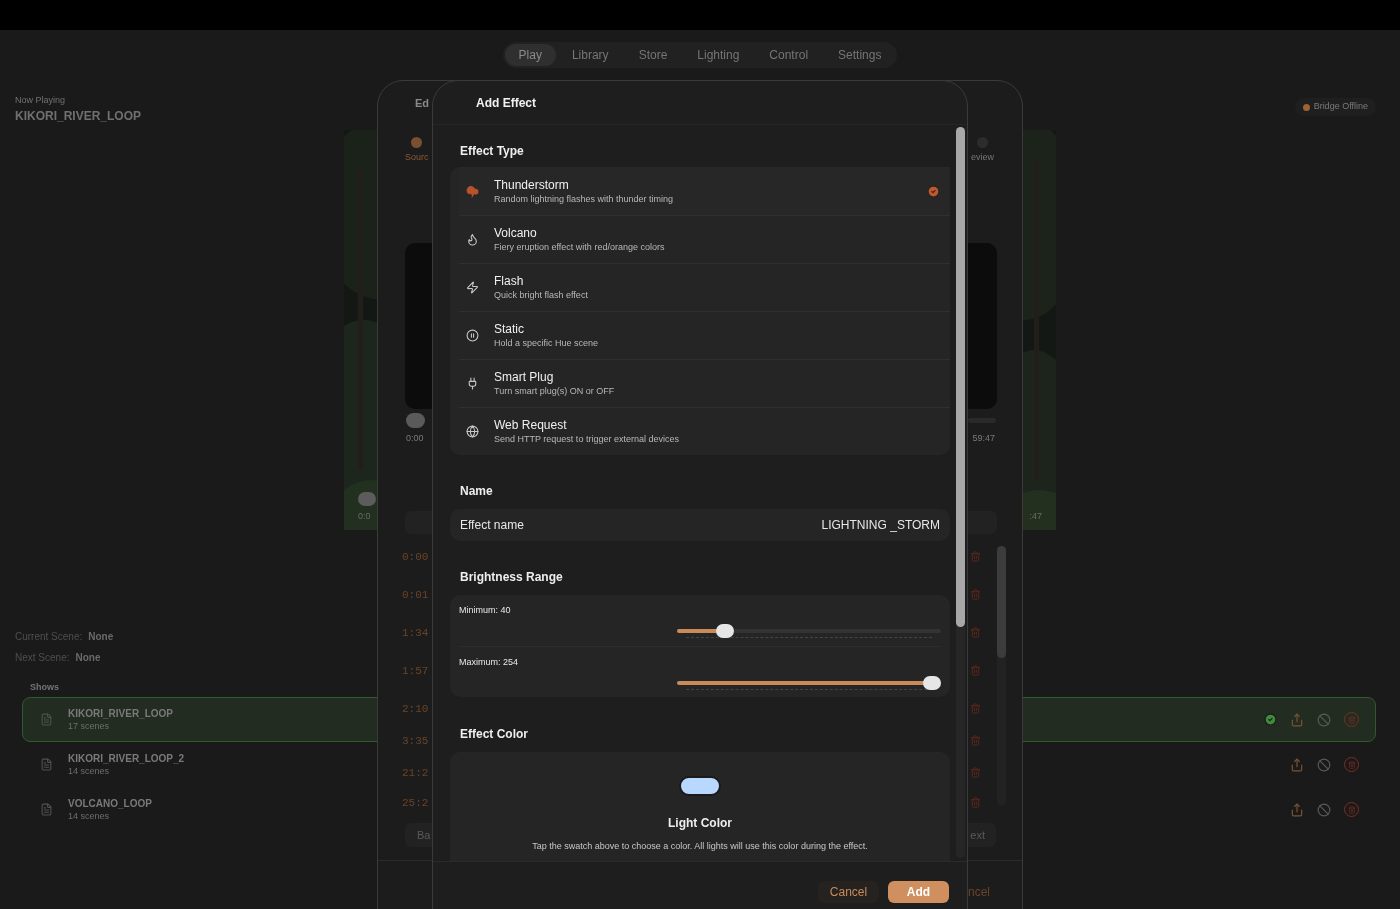 Image resolution: width=1400 pixels, height=909 pixels. I want to click on show-name: VOLCANO_LOOP, so click(110, 803).